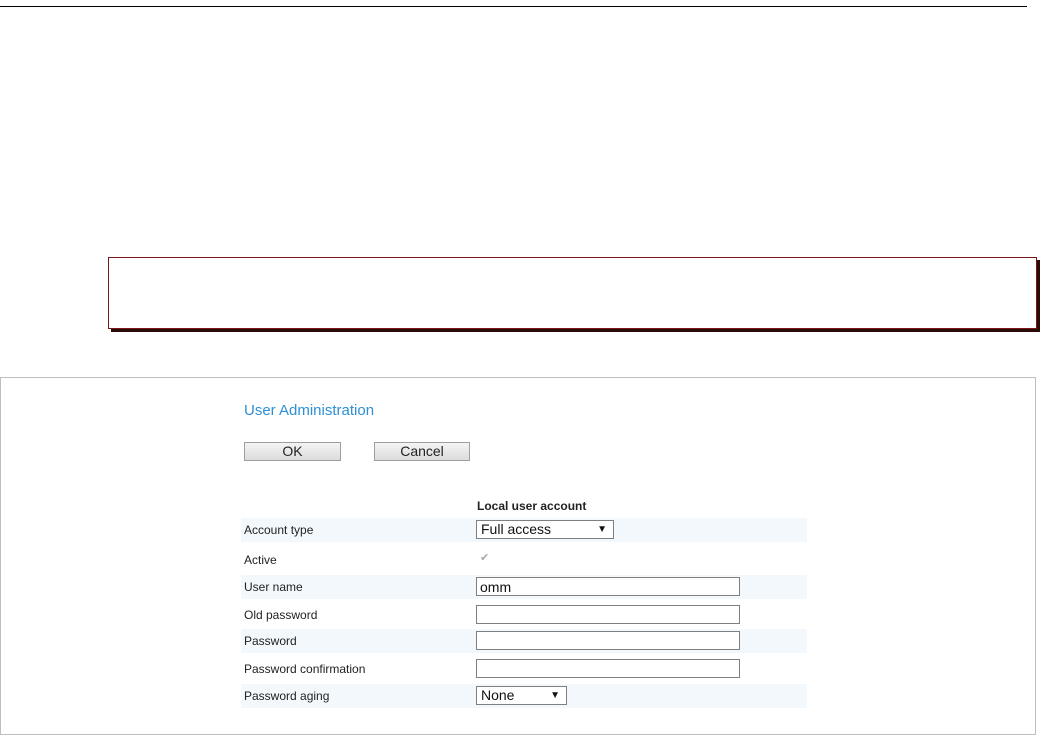 The height and width of the screenshot is (735, 1043). Describe the element at coordinates (309, 410) in the screenshot. I see `page-title: User Administration` at that location.